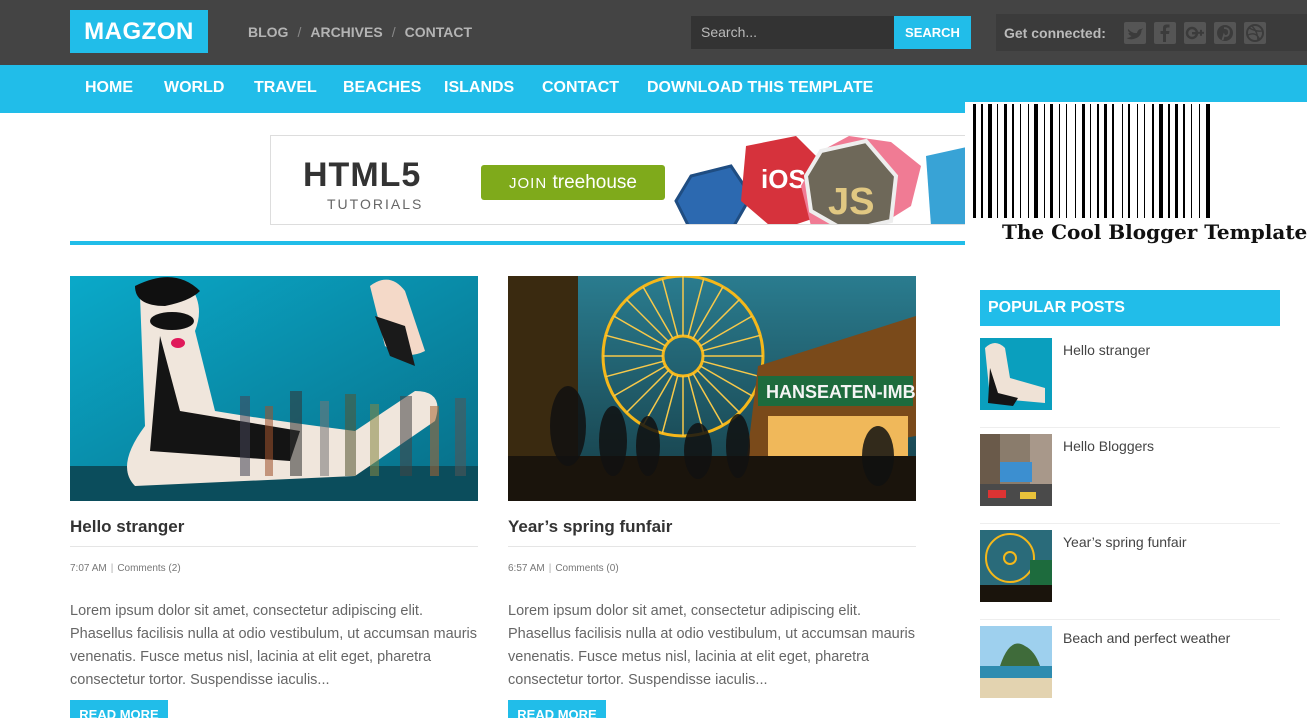 The image size is (1307, 718). I want to click on post-comments-link: Comments (2), so click(148, 568).